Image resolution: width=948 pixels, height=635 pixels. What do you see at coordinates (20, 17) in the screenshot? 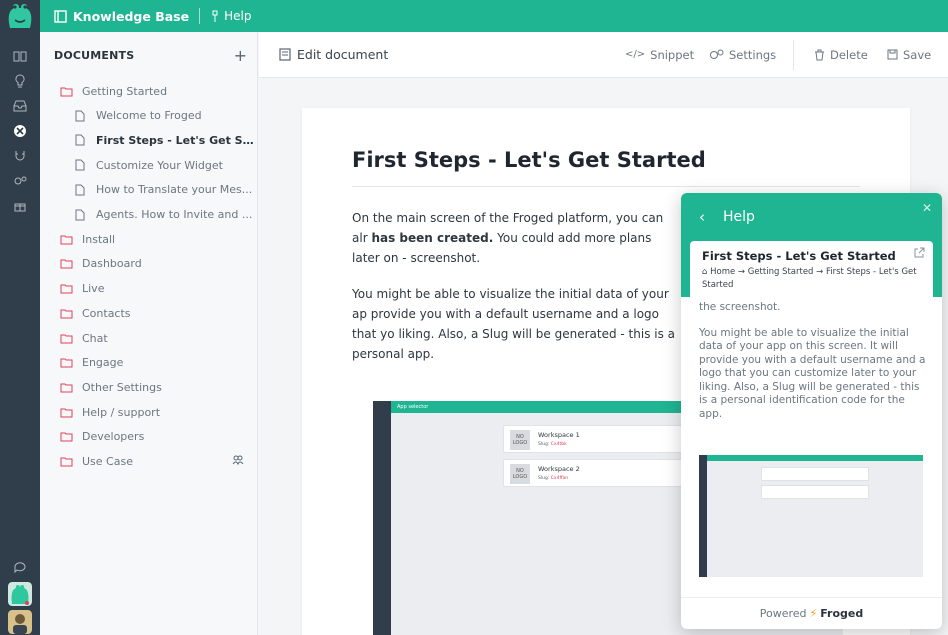
I see `froged-logo` at bounding box center [20, 17].